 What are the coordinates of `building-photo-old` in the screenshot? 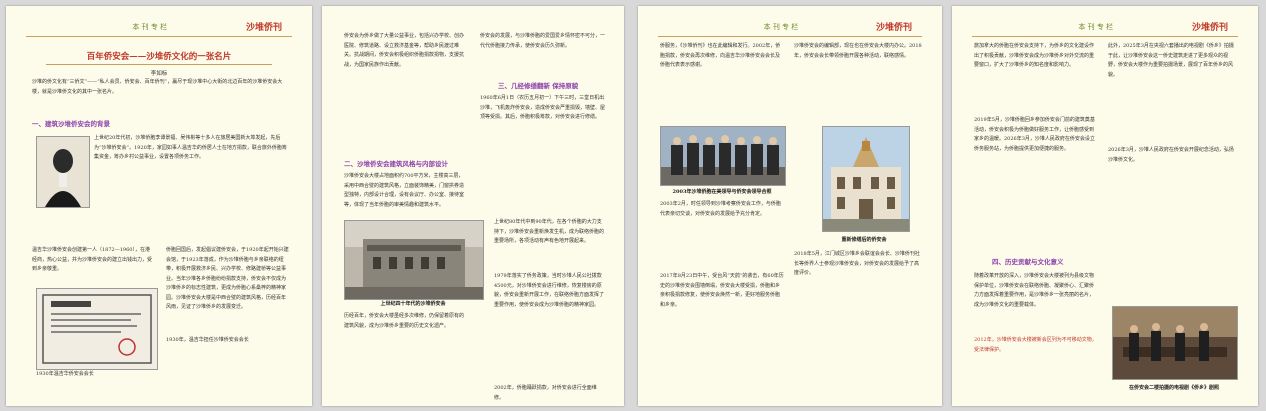 It's located at (414, 260).